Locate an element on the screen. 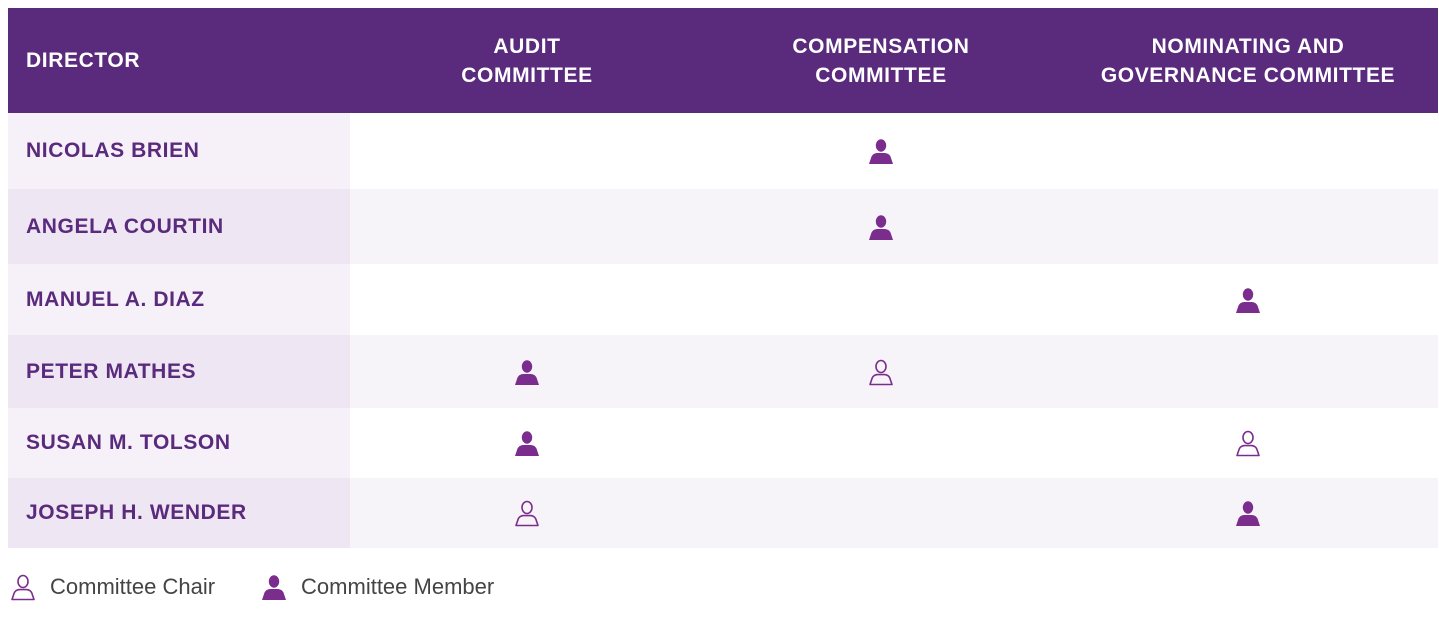 Image resolution: width=1439 pixels, height=620 pixels. director-name: SUSAN M. TOLSON is located at coordinates (179, 443).